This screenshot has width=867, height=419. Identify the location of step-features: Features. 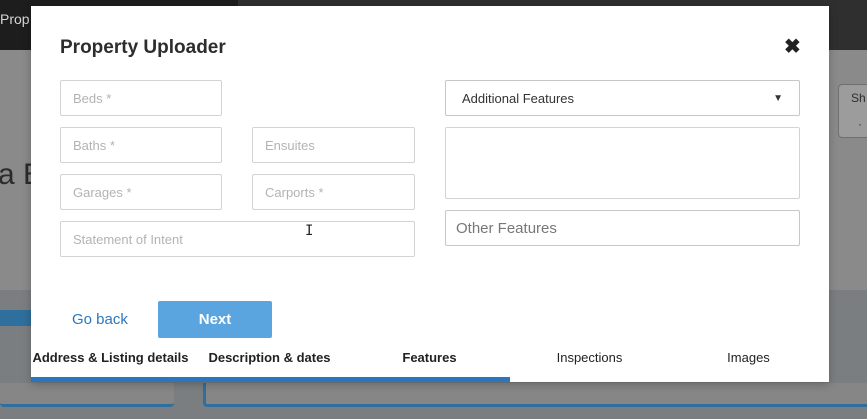
(429, 357).